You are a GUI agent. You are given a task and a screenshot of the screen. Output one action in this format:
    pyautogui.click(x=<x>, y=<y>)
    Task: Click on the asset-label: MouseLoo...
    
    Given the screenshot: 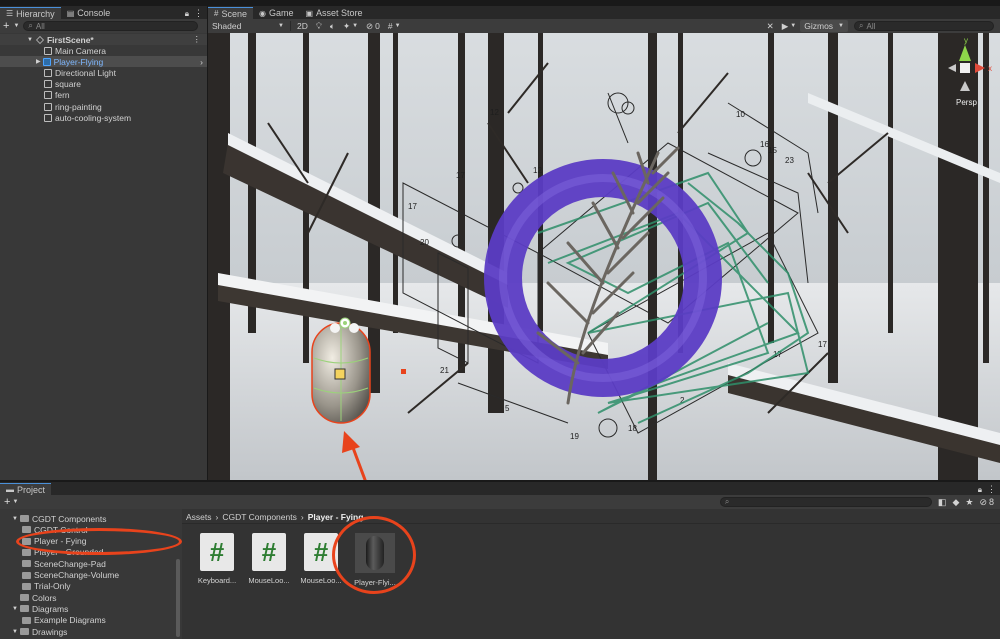 What is the action you would take?
    pyautogui.click(x=321, y=580)
    